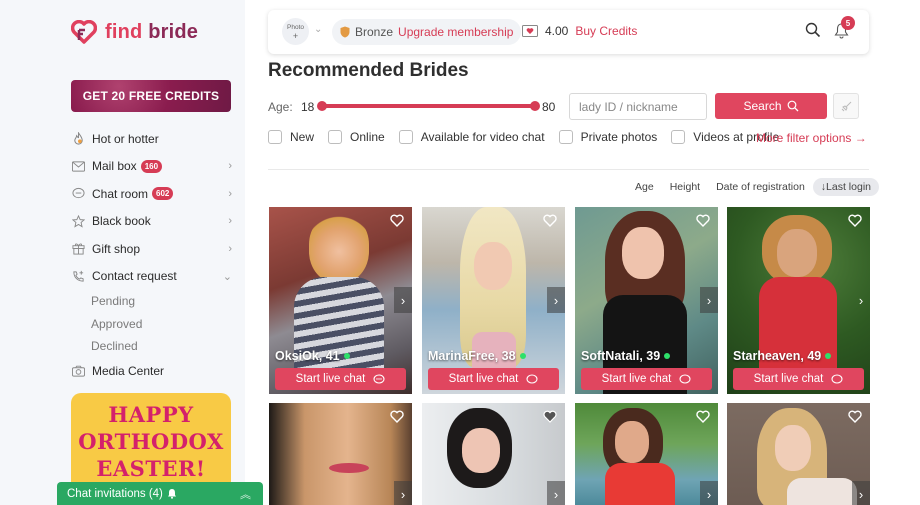 This screenshot has width=920, height=505. I want to click on sidebar-item-media-center: Media Center, so click(153, 372).